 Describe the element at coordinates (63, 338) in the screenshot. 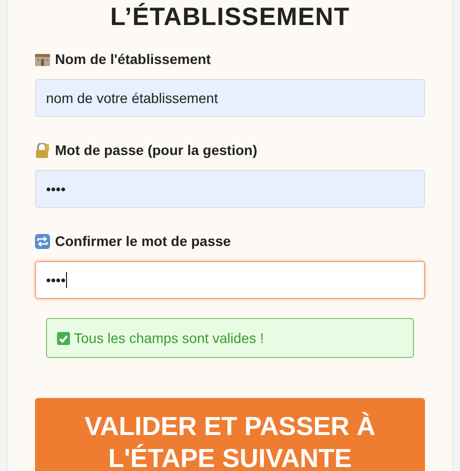

I see `check-icon` at that location.